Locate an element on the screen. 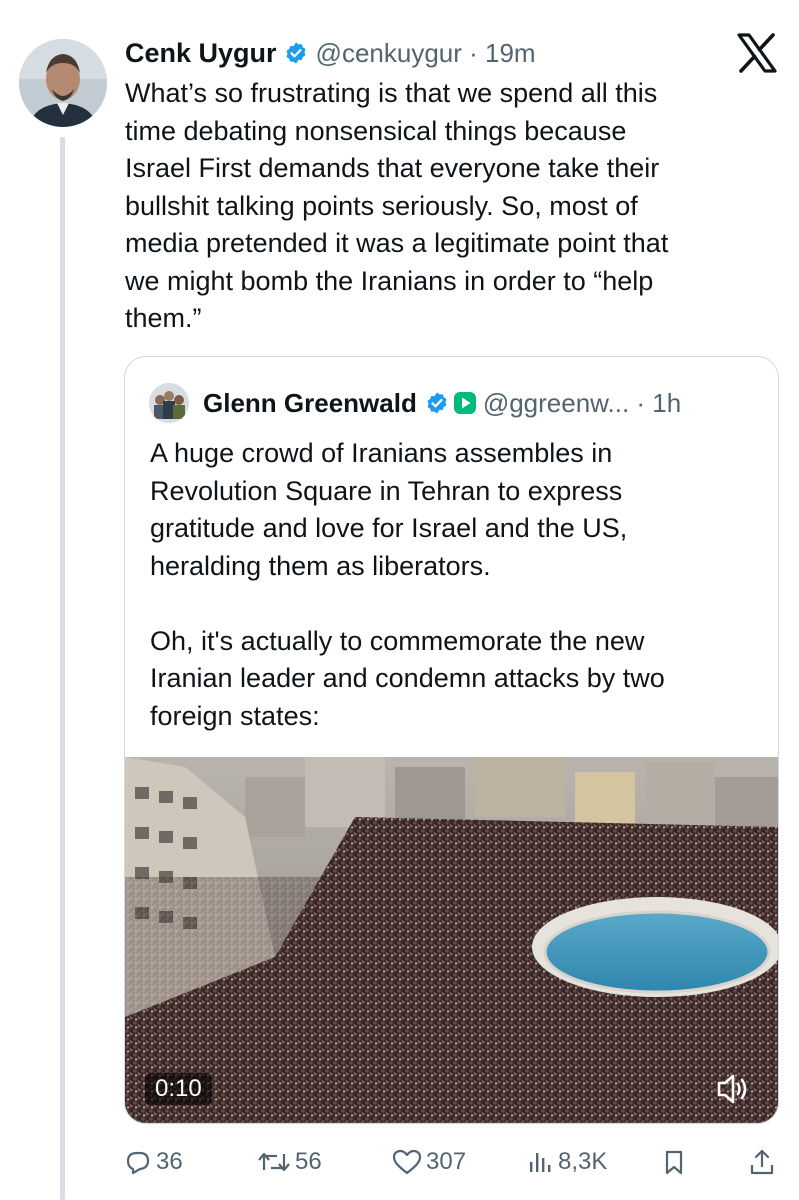  reply-count: 36 is located at coordinates (169, 1161).